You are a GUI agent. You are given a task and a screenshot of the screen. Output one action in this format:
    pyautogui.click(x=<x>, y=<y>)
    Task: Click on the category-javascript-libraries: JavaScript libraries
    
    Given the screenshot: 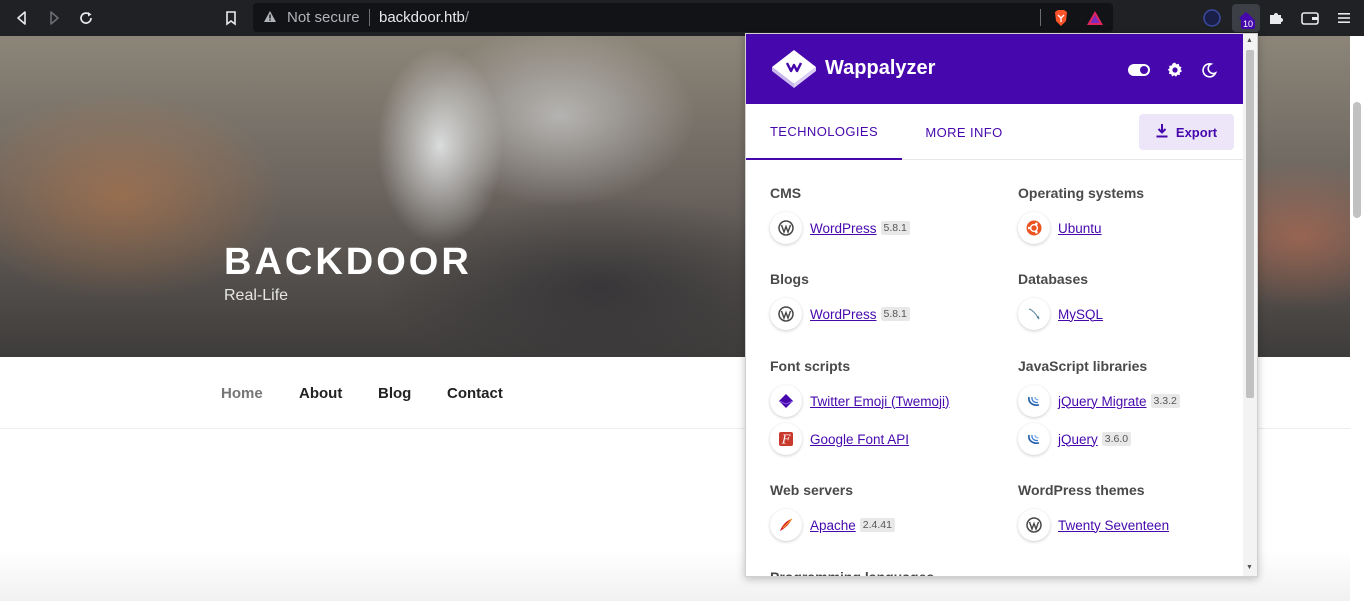 What is the action you would take?
    pyautogui.click(x=1083, y=366)
    